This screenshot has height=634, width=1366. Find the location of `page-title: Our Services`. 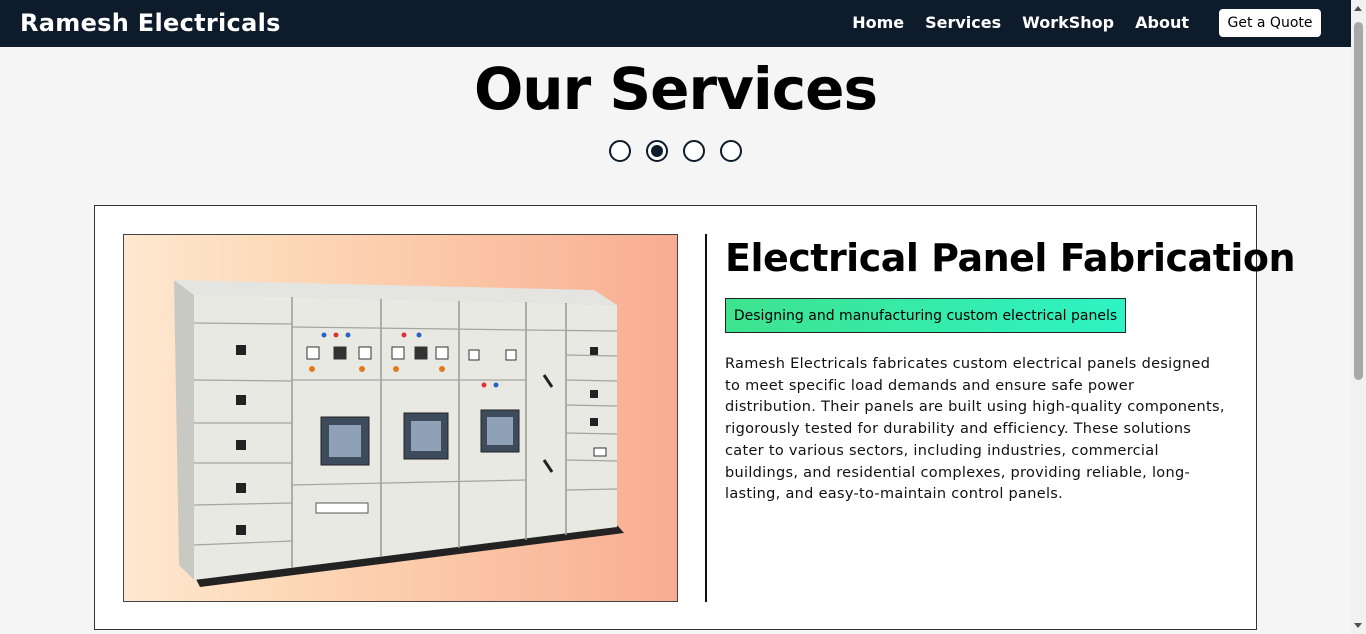

page-title: Our Services is located at coordinates (675, 89).